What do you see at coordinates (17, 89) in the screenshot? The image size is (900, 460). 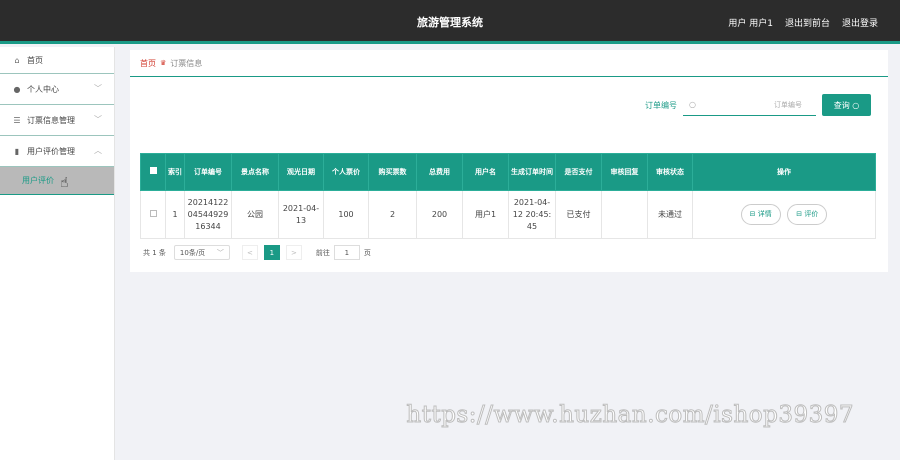 I see `person-icon: ●` at bounding box center [17, 89].